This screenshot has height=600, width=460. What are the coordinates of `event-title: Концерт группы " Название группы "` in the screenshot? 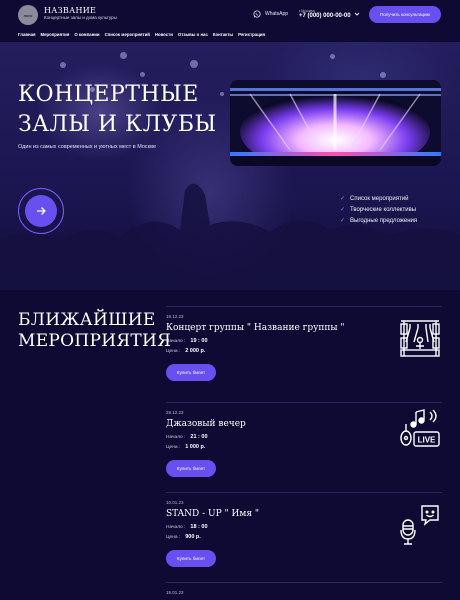 It's located at (255, 328).